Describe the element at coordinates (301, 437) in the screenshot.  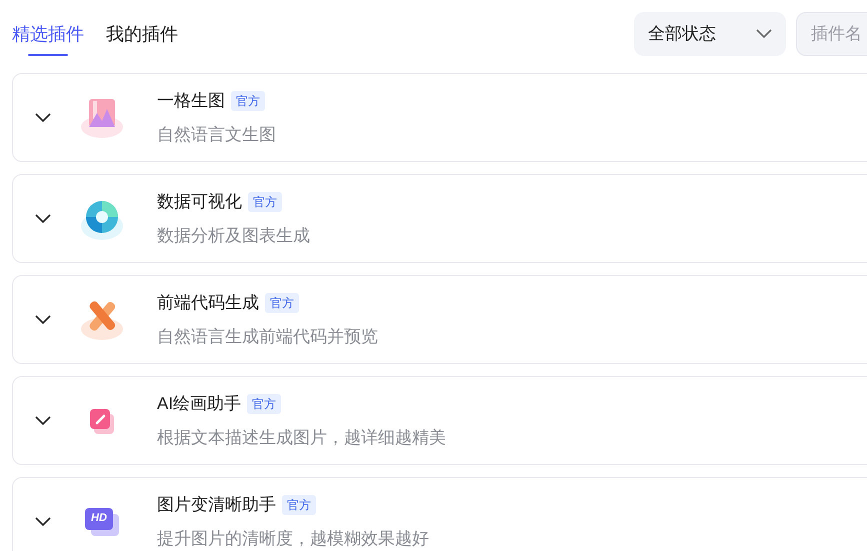
I see `plugin-description: 根据文本描述生成图片，越详细越精美` at that location.